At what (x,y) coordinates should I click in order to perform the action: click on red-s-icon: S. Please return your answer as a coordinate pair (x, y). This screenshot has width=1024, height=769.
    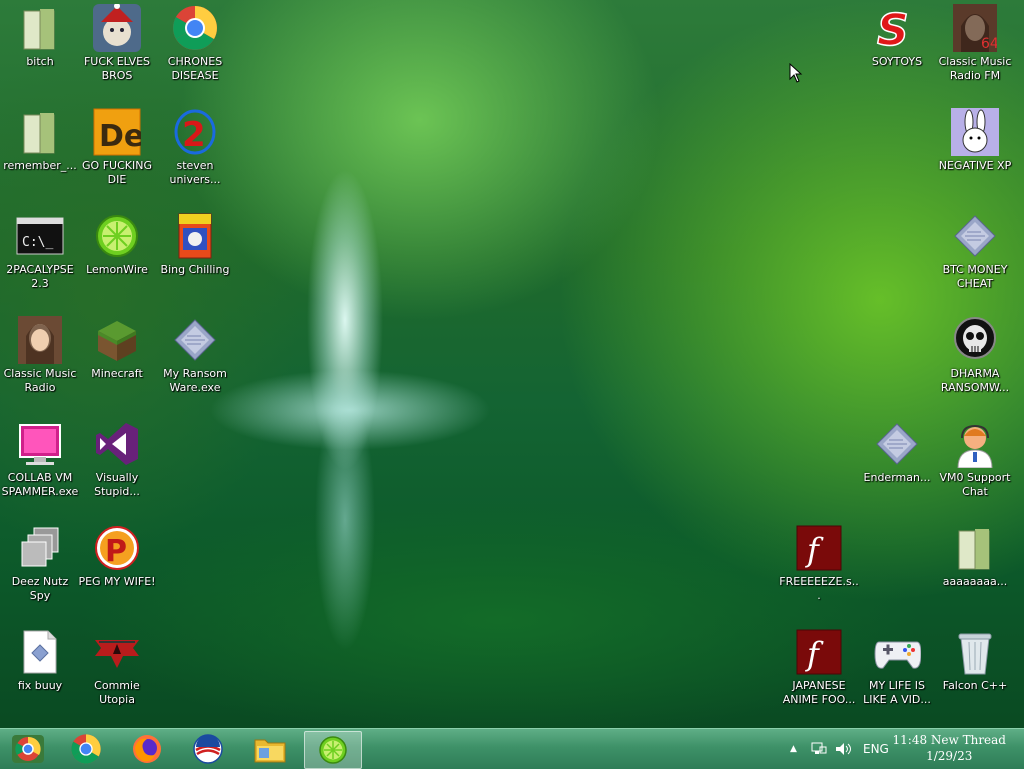
    Looking at the image, I should click on (897, 28).